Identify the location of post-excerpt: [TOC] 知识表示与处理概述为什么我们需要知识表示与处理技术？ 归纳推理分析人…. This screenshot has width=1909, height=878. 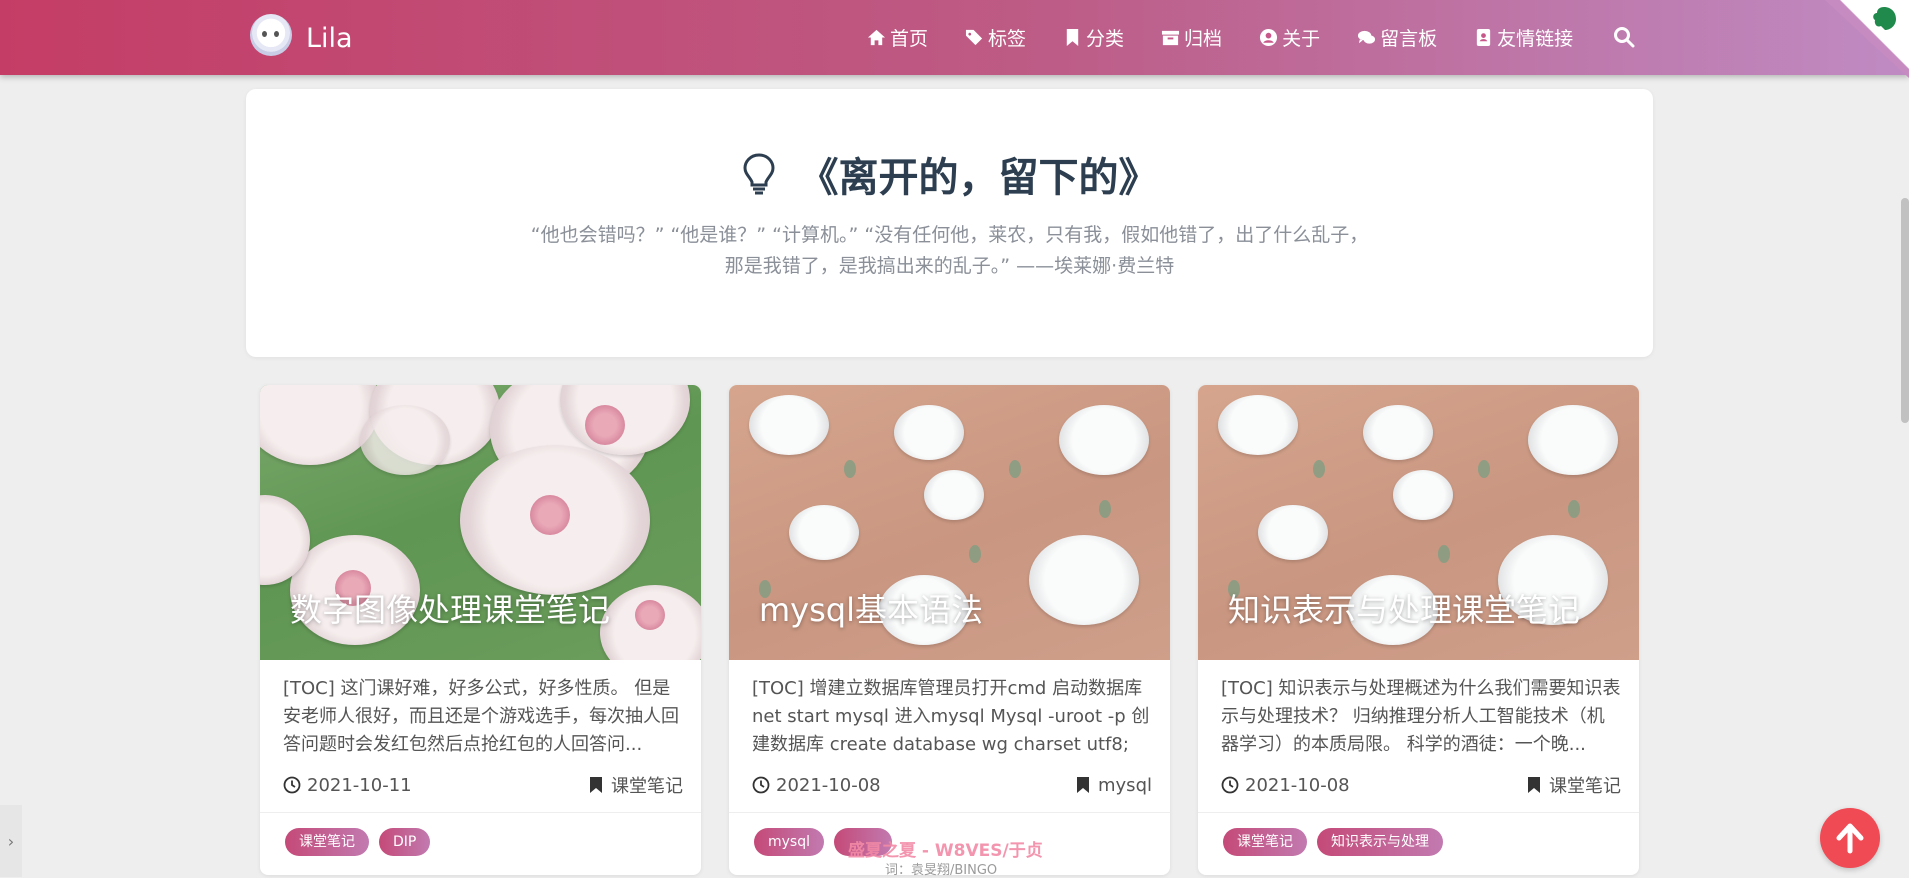
(1421, 716).